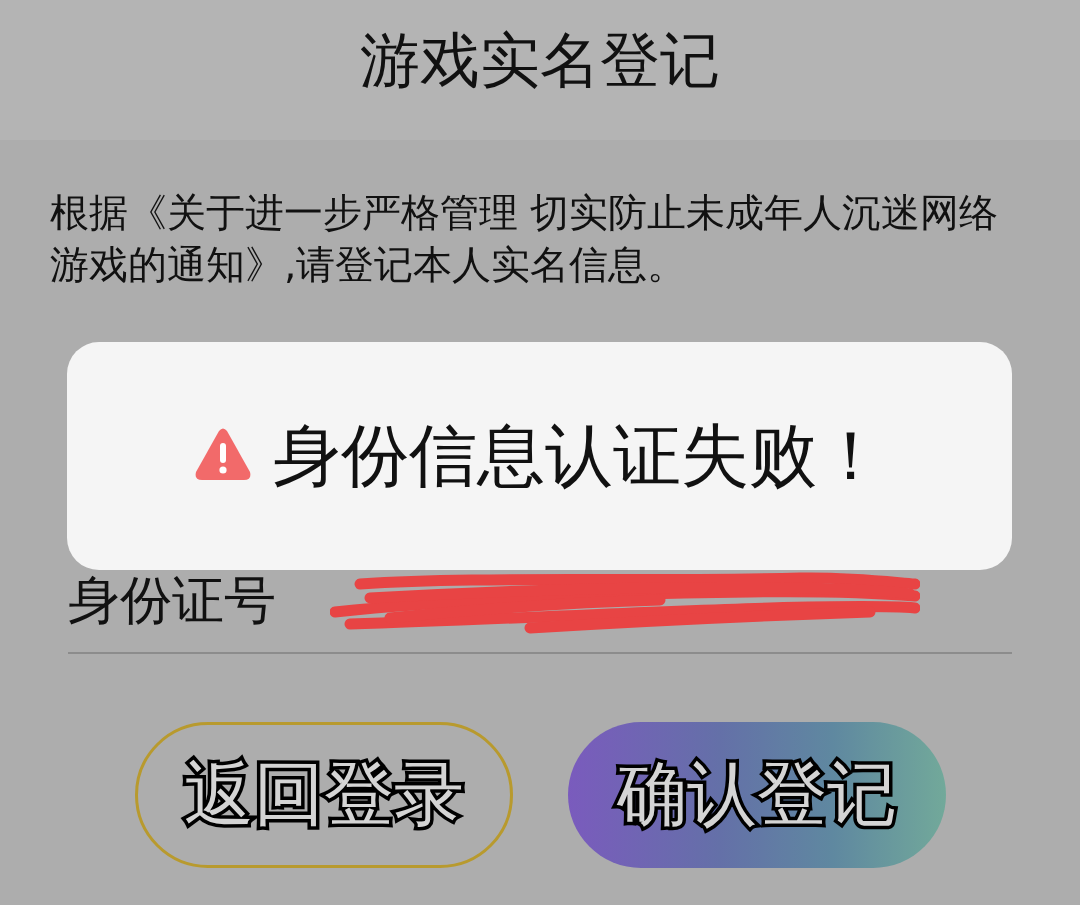  Describe the element at coordinates (222, 454) in the screenshot. I see `warning-icon` at that location.